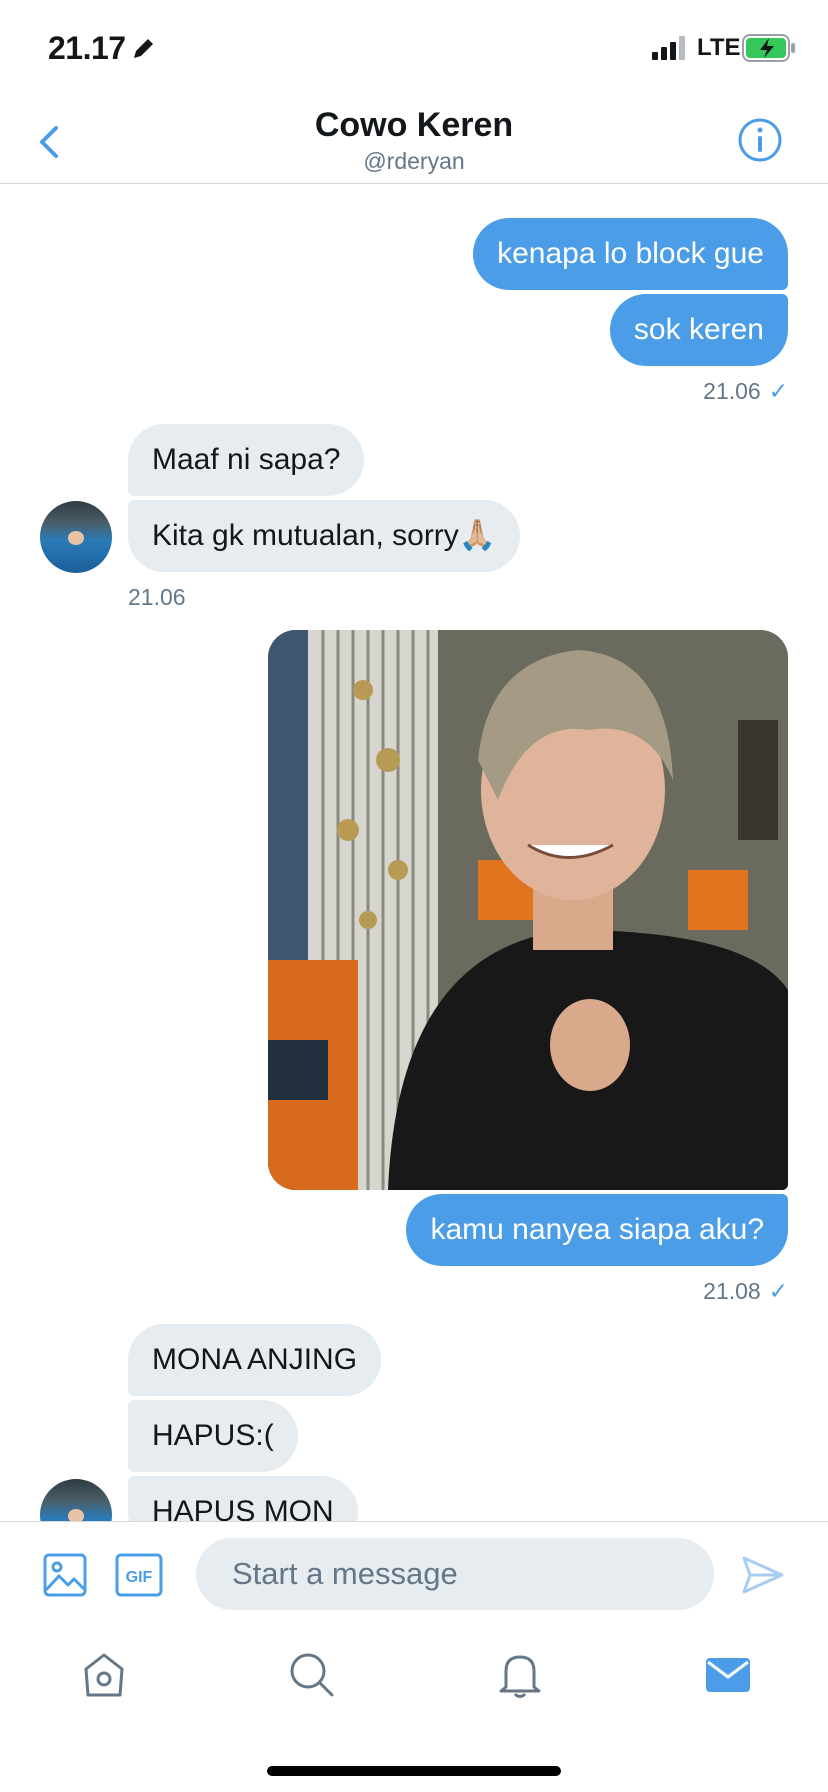  I want to click on message-bubble-sent: kamu nanyea siapa aku?, so click(597, 1230).